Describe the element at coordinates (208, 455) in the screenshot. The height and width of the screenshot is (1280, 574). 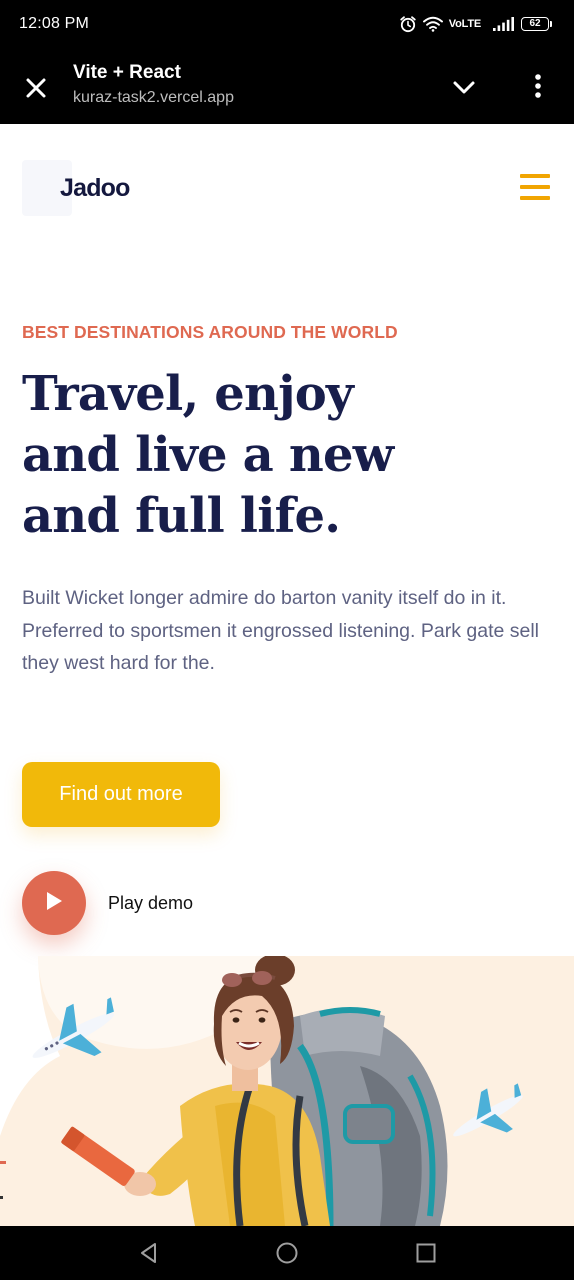
I see `headline-line: and live a new` at that location.